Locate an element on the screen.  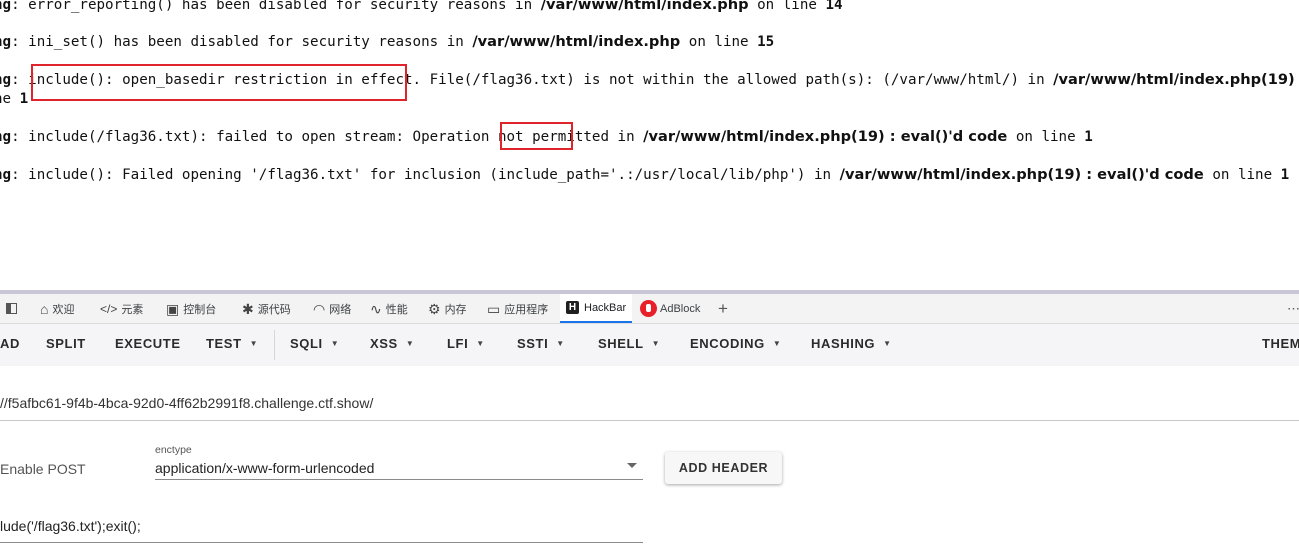
tab-adblock: AdBlock is located at coordinates (670, 308).